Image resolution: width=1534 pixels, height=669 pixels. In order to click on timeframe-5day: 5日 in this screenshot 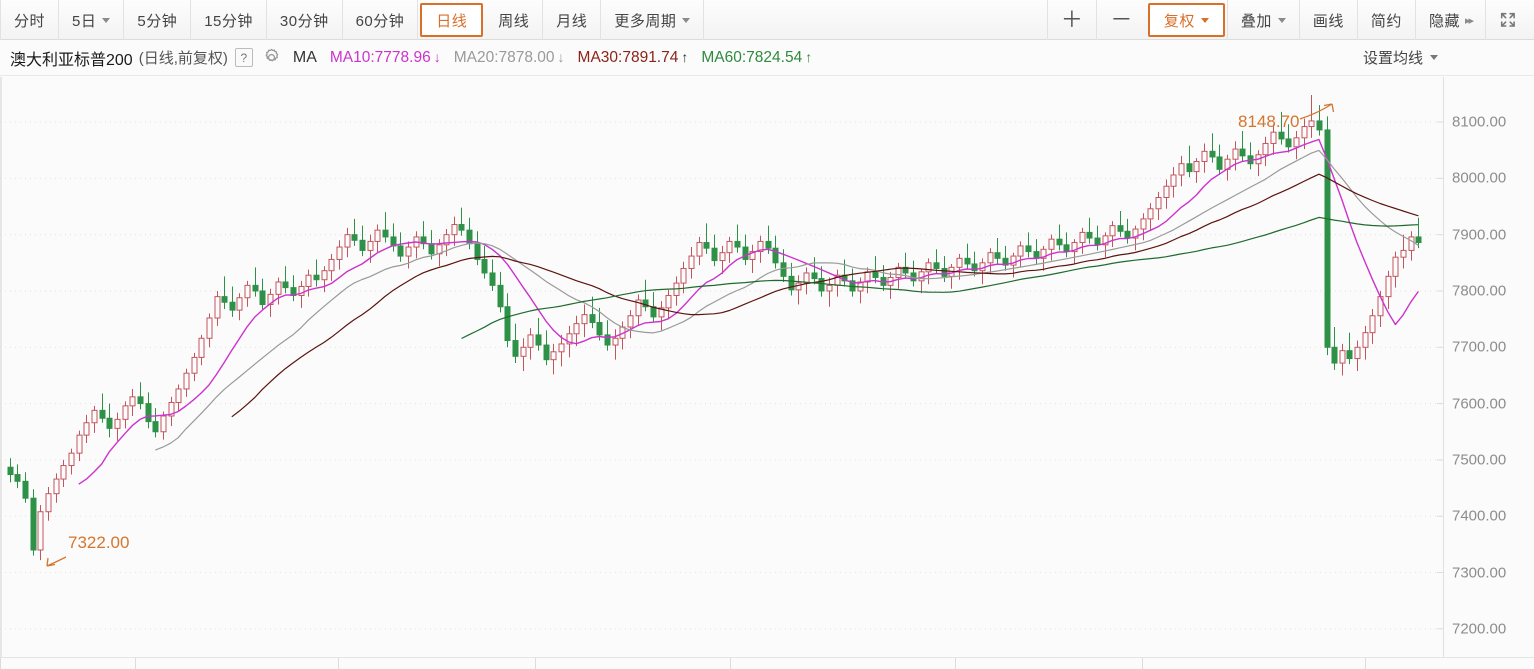, I will do `click(92, 20)`.